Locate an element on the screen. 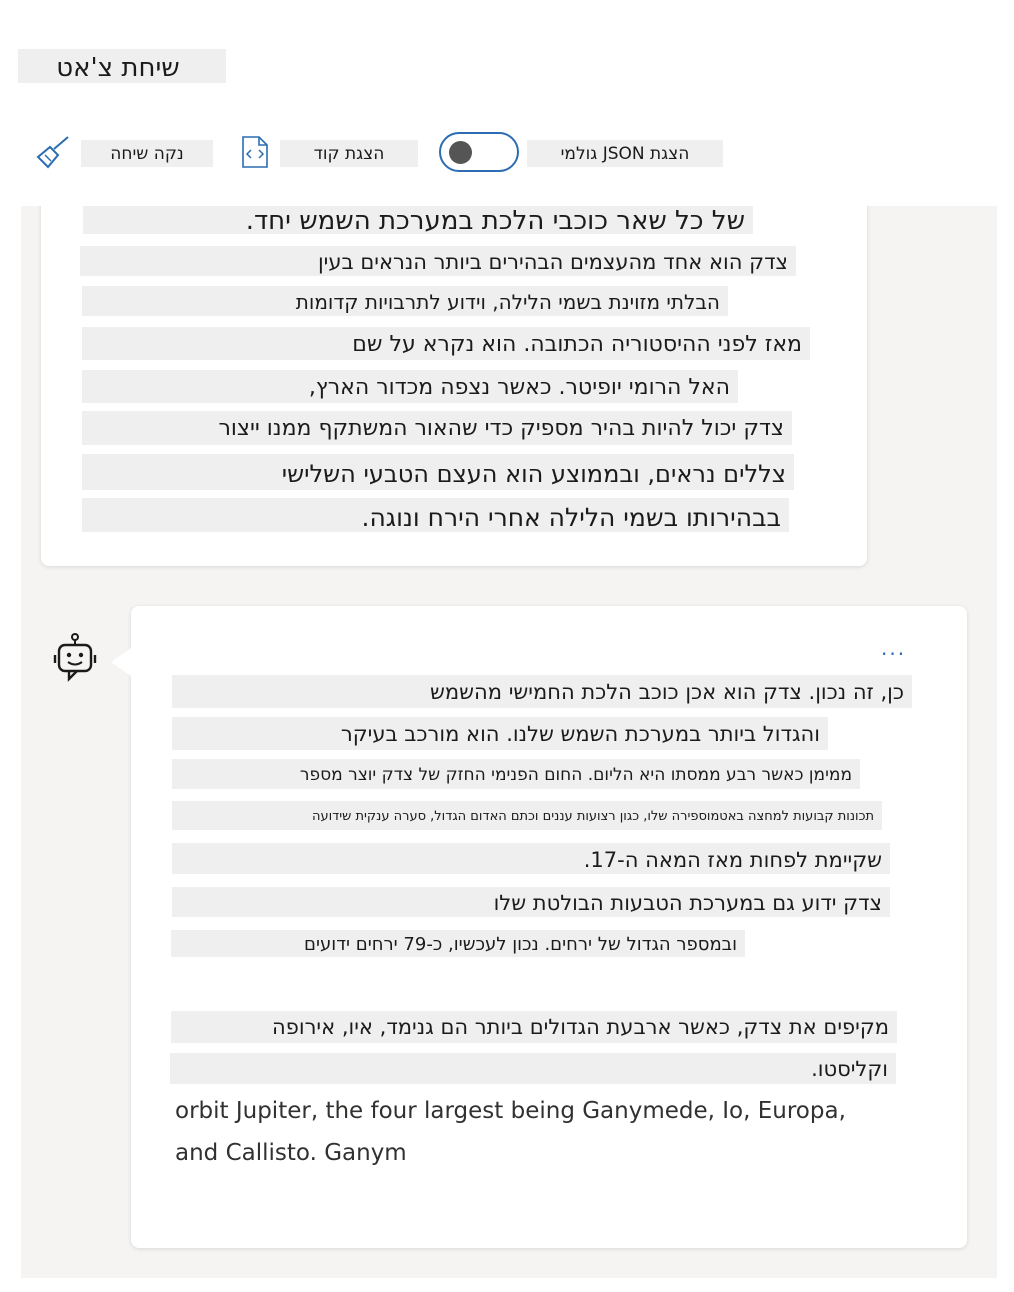 The height and width of the screenshot is (1292, 1014). bot-message-line: שקיימת לפחות מאז המאה ה-17. is located at coordinates (531, 858).